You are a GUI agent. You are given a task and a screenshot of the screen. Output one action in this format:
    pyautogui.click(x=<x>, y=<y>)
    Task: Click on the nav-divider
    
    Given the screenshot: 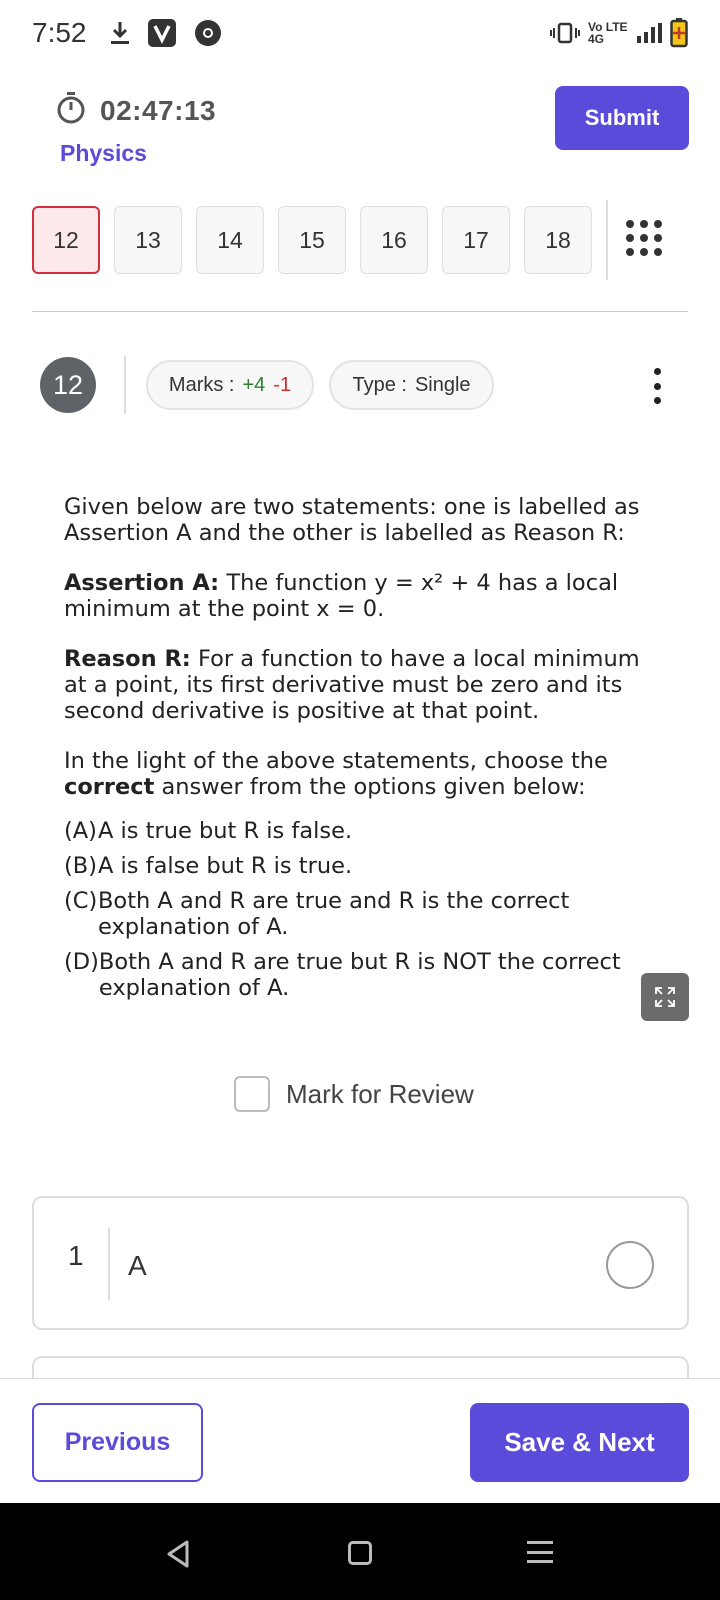 What is the action you would take?
    pyautogui.click(x=607, y=240)
    